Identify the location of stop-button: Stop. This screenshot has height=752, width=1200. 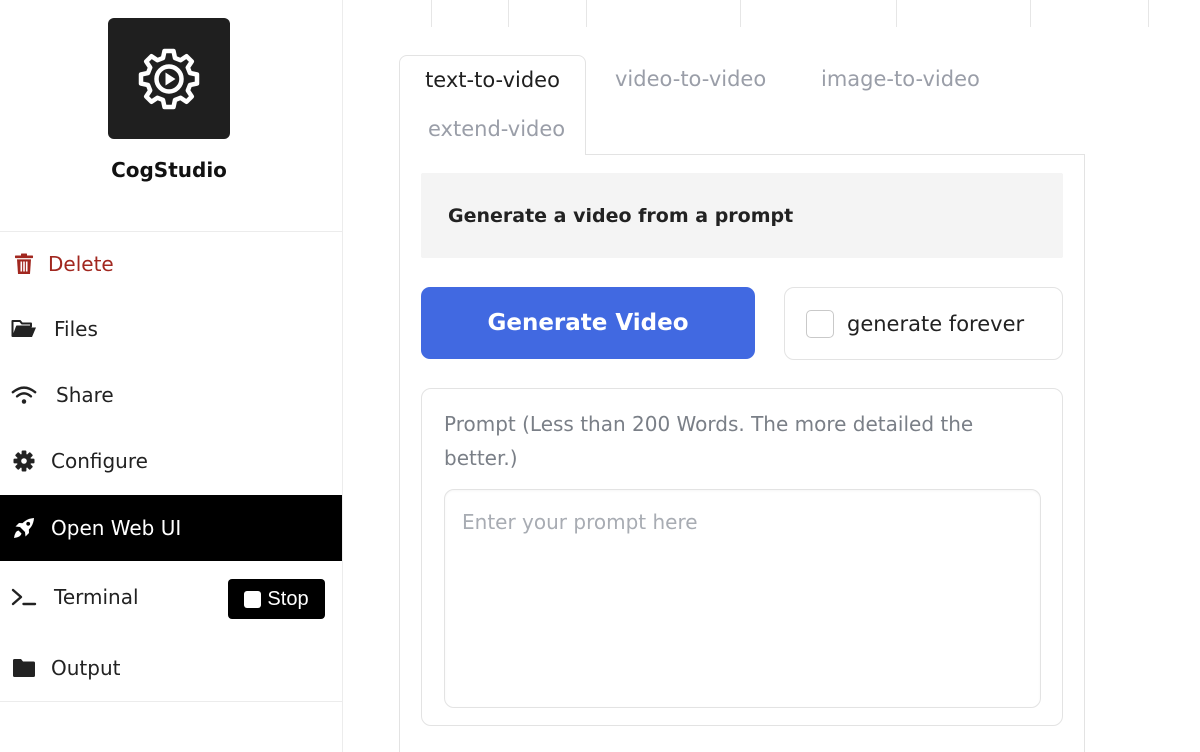
(276, 599).